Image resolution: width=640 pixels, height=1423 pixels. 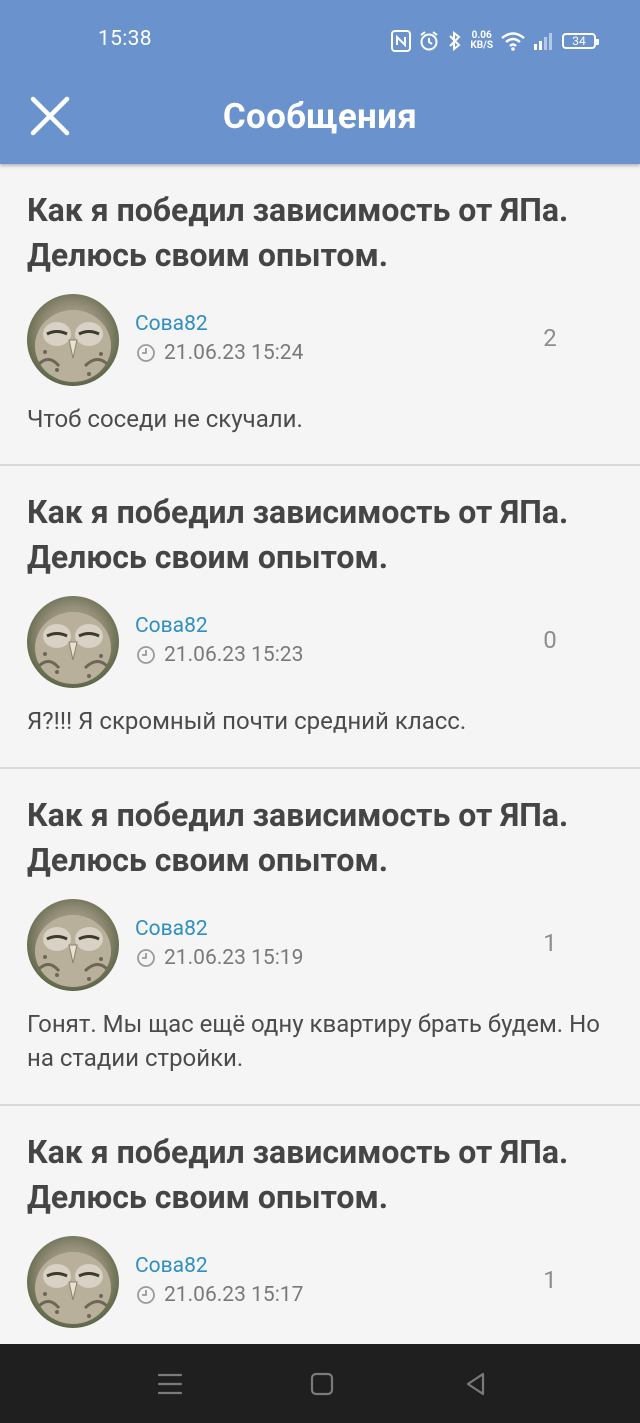 I want to click on menu-icon, so click(x=170, y=1384).